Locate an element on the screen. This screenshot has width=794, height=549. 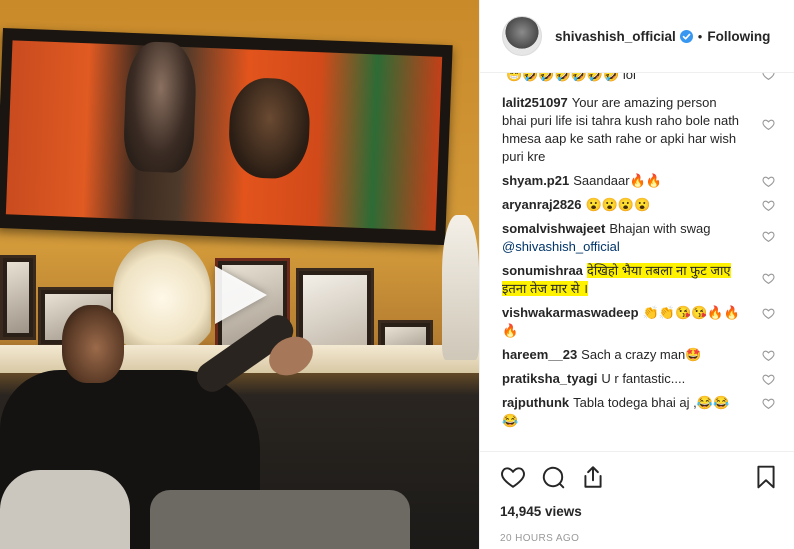
comment-text: Sach a crazy man🤩 is located at coordinates (641, 354).